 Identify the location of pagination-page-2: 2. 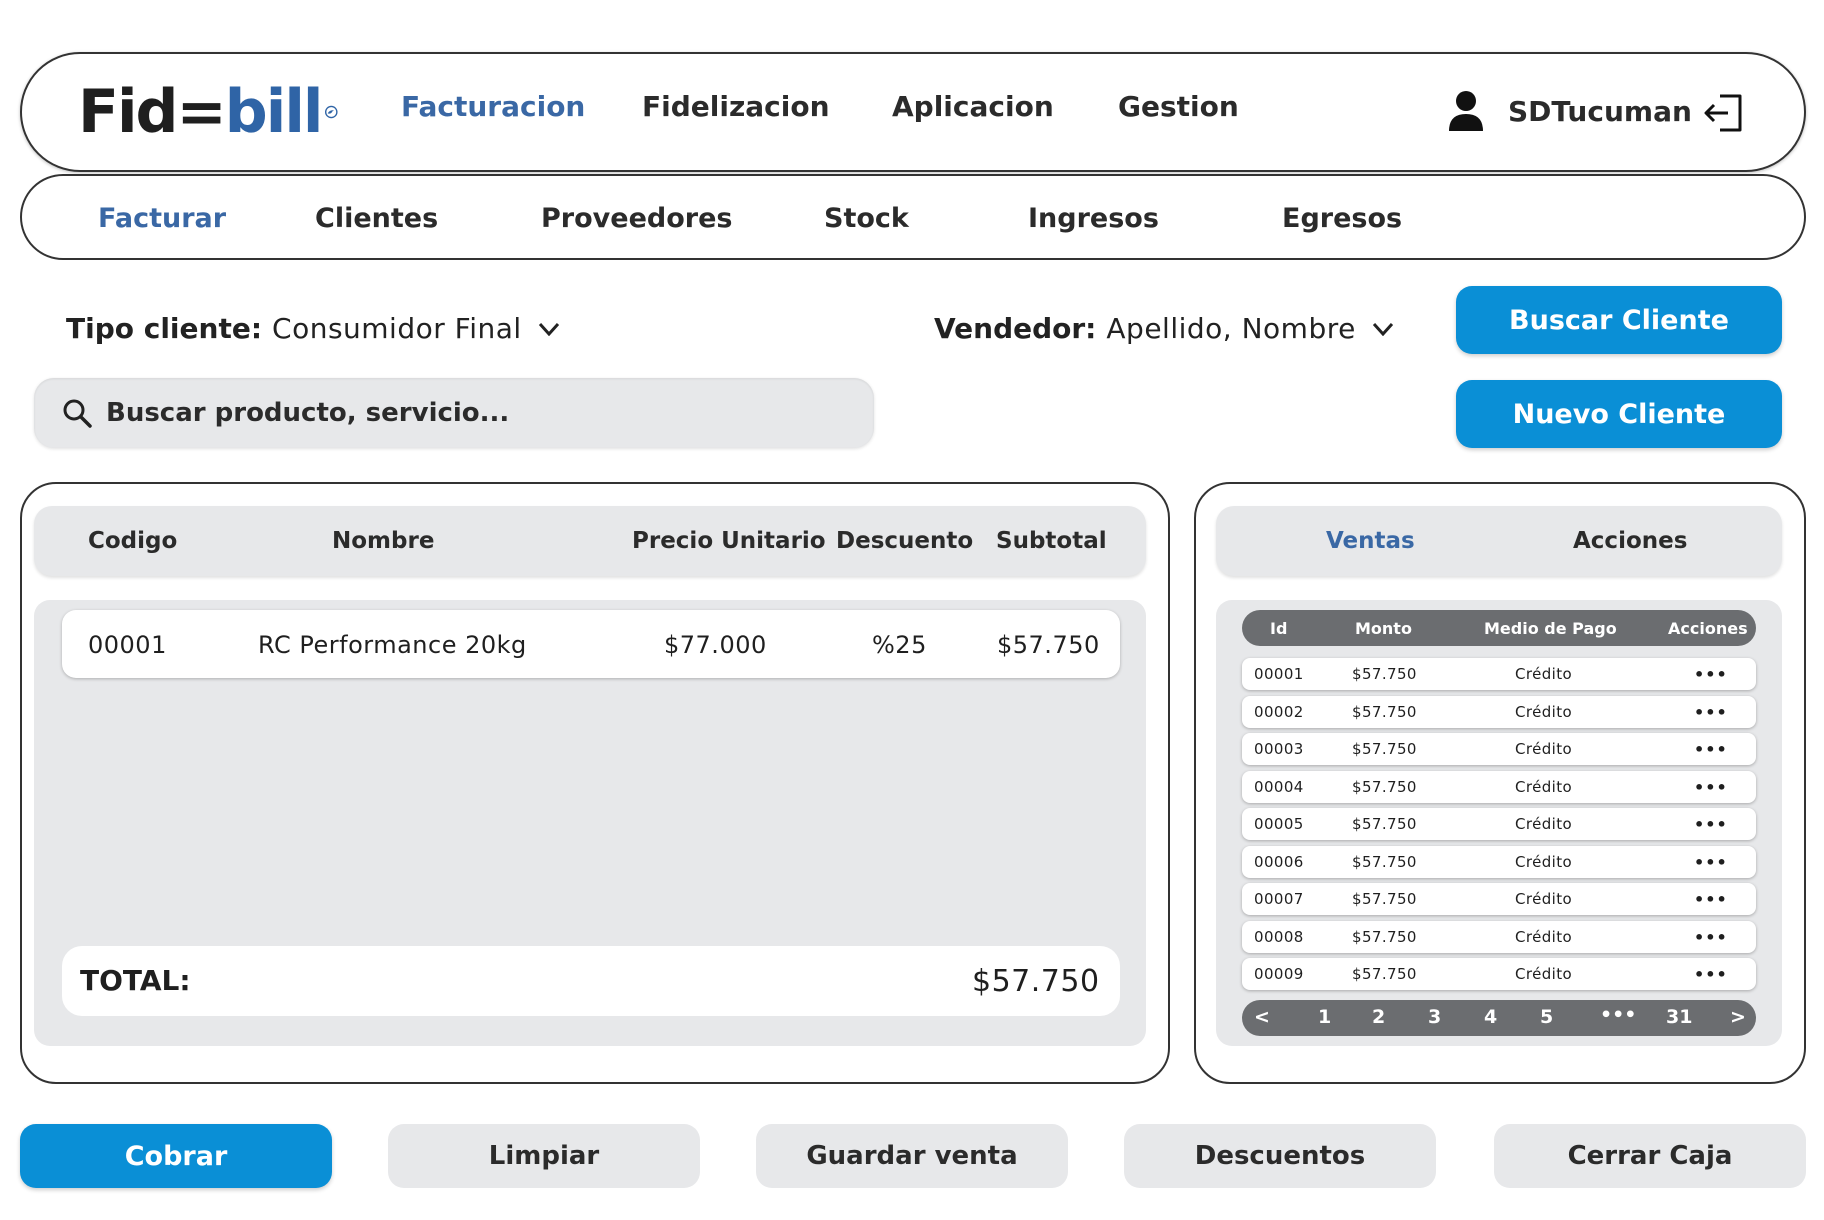
(1378, 1017).